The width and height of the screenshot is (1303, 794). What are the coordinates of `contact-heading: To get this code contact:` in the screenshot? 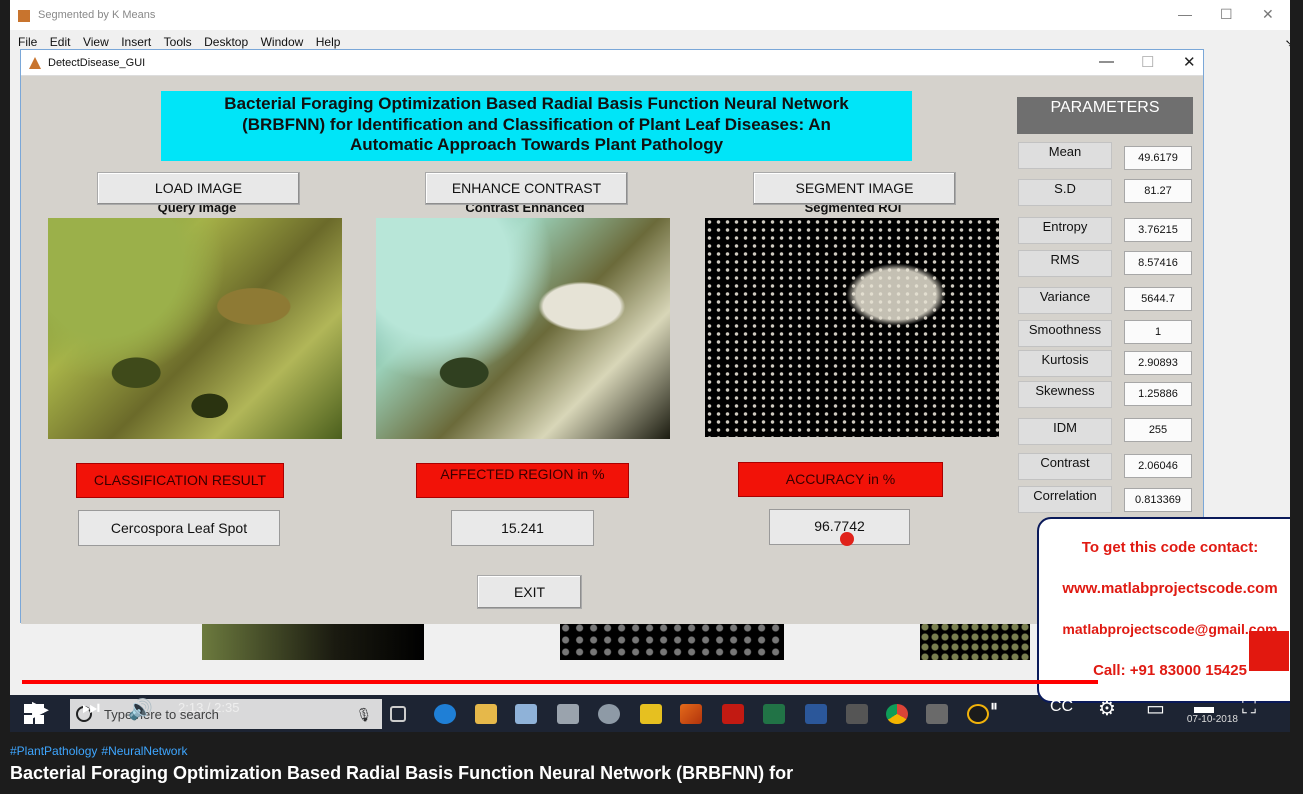 It's located at (1170, 547).